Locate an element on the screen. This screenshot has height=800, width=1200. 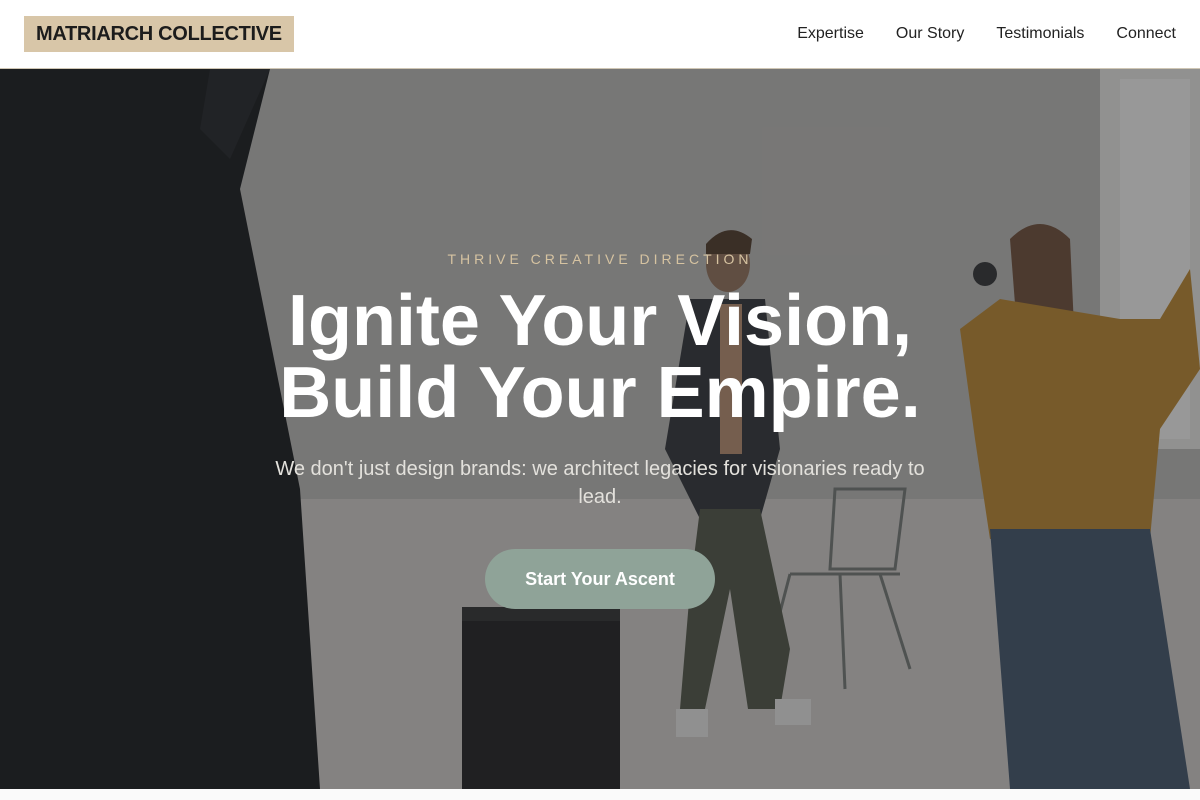
hero-headline-line2: Build Your Empire. is located at coordinates (600, 393).